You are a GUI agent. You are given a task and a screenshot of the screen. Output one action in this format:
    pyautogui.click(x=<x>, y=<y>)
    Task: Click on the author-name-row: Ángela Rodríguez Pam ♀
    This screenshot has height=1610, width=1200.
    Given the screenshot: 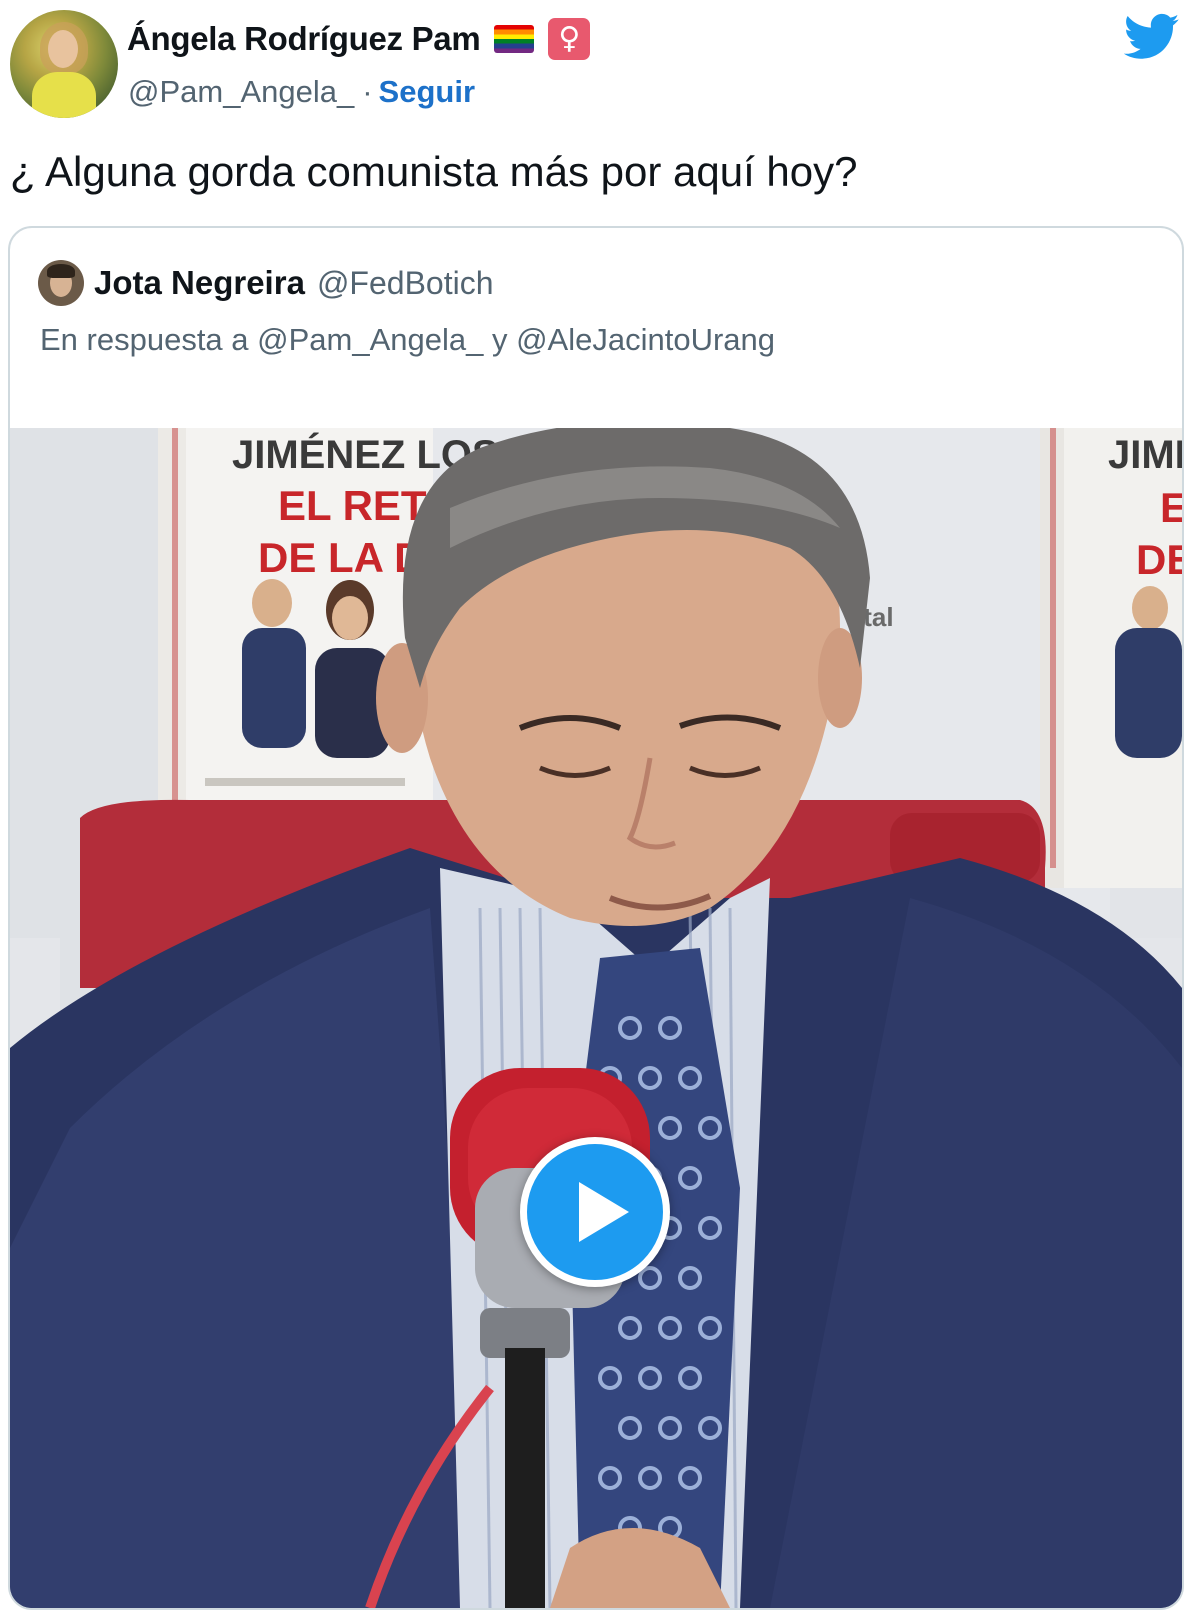 What is the action you would take?
    pyautogui.click(x=359, y=39)
    